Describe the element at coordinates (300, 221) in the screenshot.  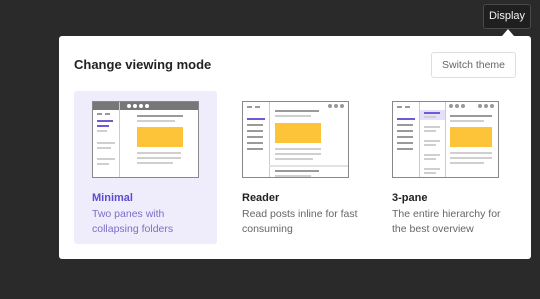
I see `mode-description: Read posts inline for fast consuming` at that location.